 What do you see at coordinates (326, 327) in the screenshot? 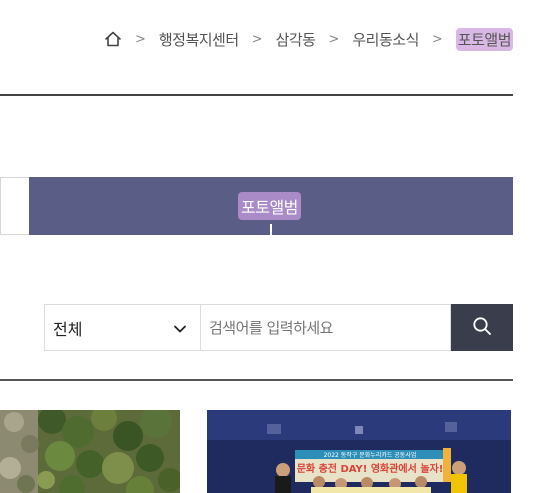
I see `search-input` at bounding box center [326, 327].